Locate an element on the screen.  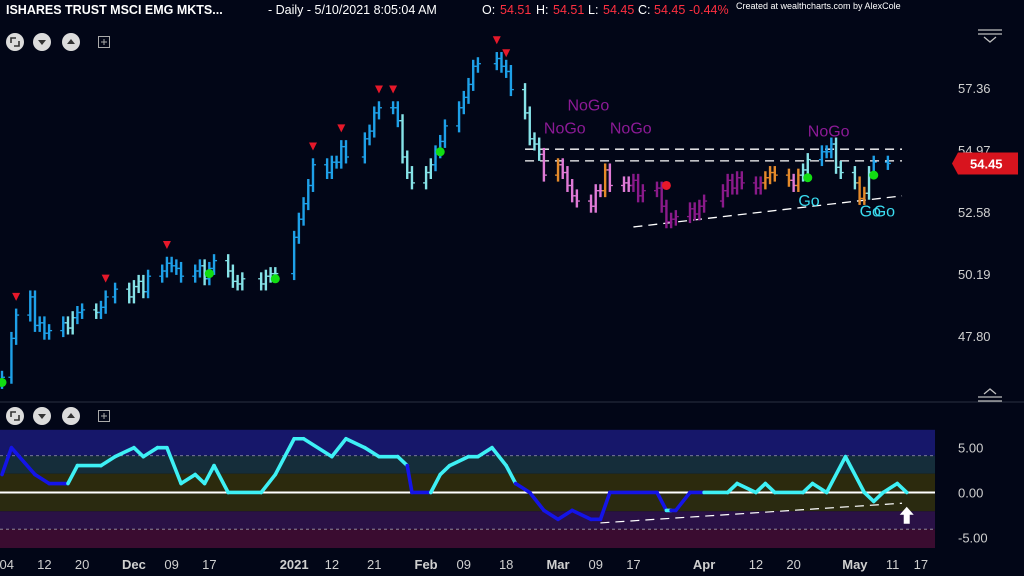
osc-add-indicator-button is located at coordinates (104, 416).